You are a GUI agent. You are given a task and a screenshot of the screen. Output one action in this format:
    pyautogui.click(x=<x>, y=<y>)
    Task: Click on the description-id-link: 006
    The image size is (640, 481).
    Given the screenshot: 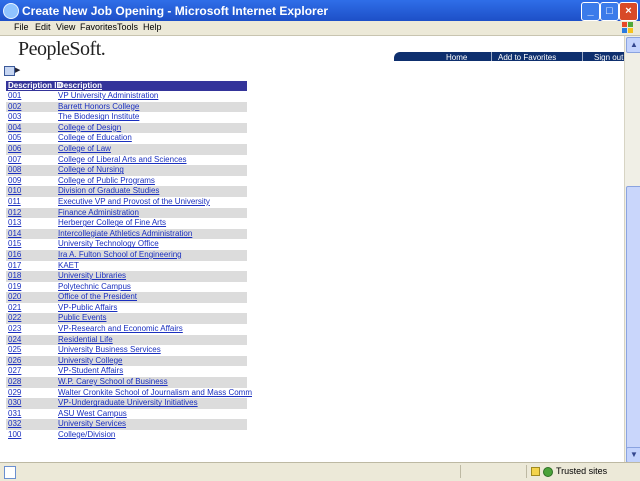 What is the action you would take?
    pyautogui.click(x=14, y=148)
    